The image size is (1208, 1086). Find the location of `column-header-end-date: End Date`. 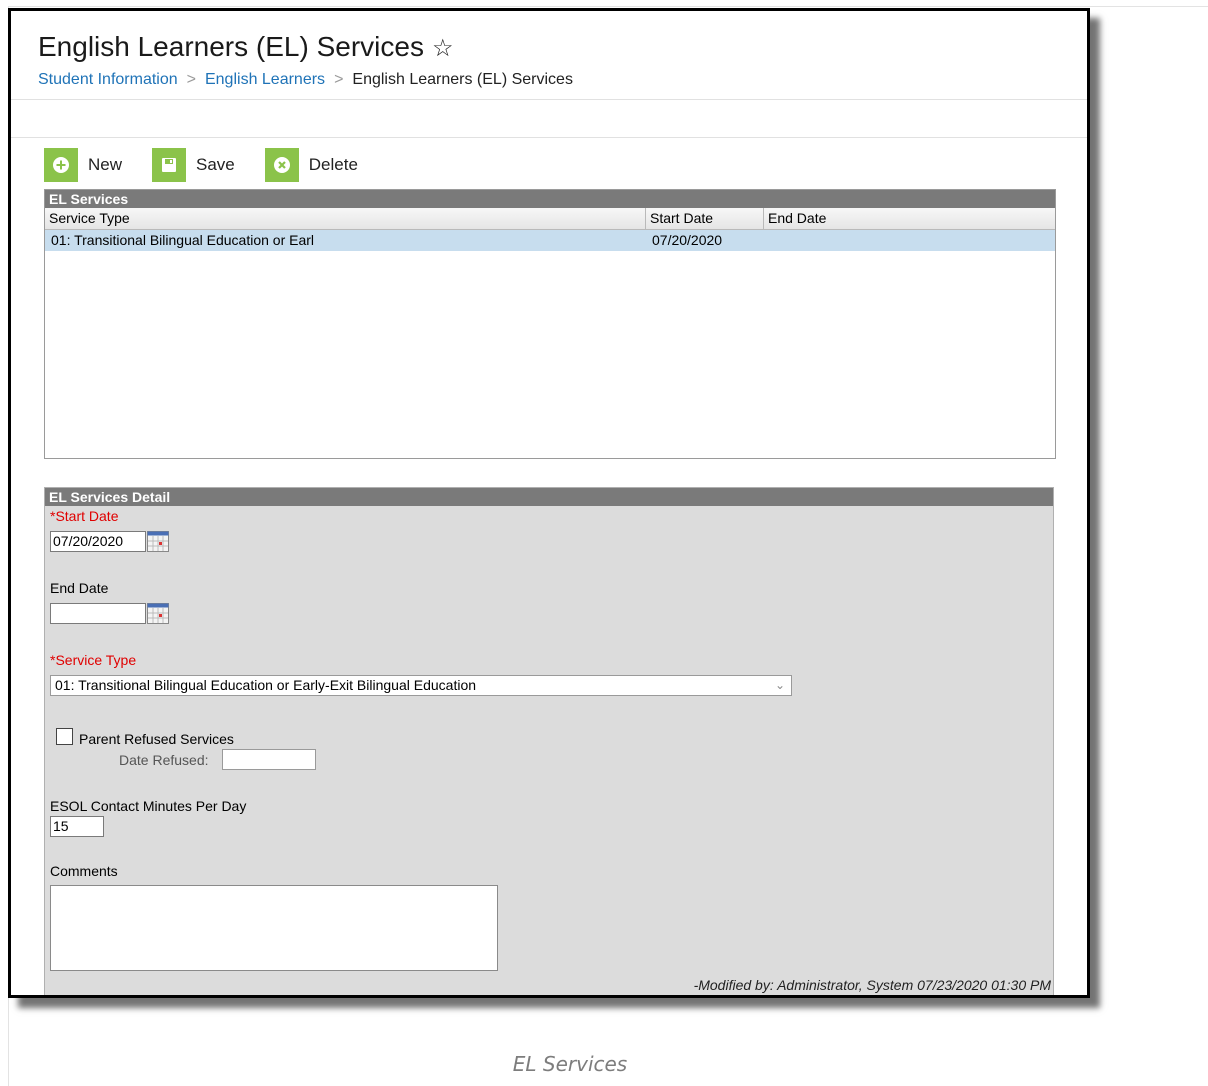

column-header-end-date: End Date is located at coordinates (909, 218).